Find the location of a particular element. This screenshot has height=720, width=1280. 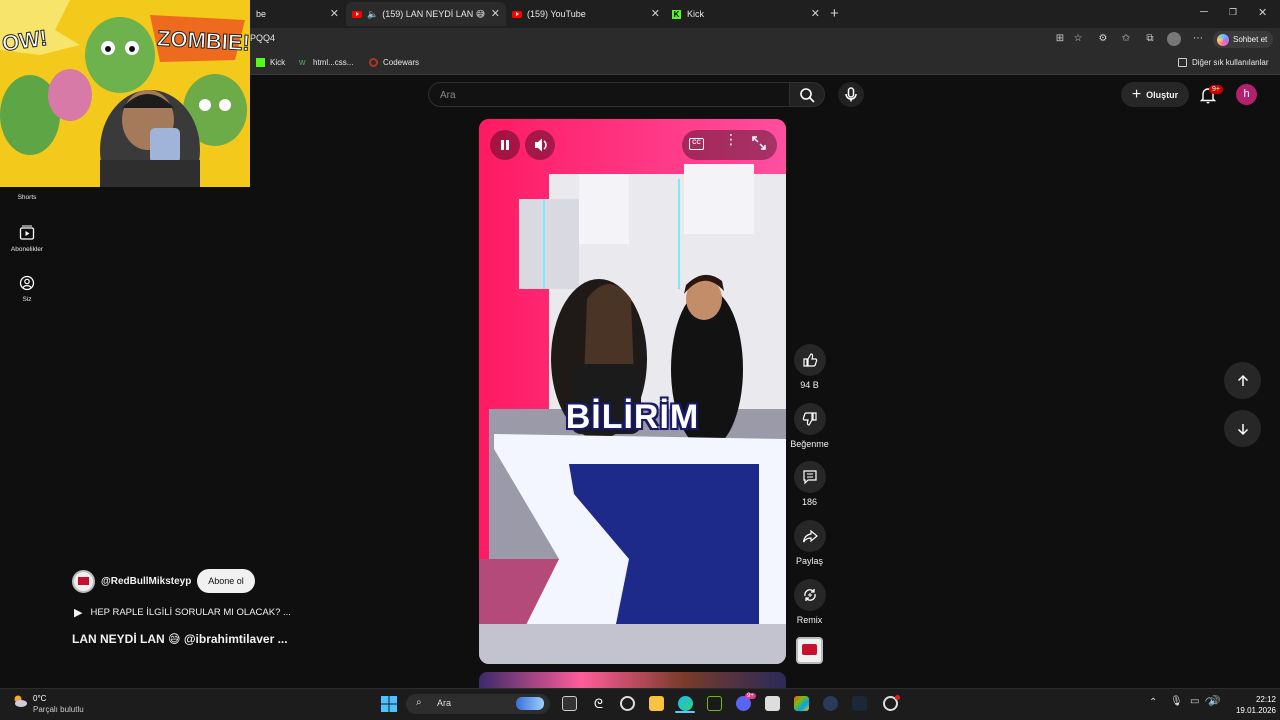

volume-tray-icon: 🔊 is located at coordinates (1214, 701).